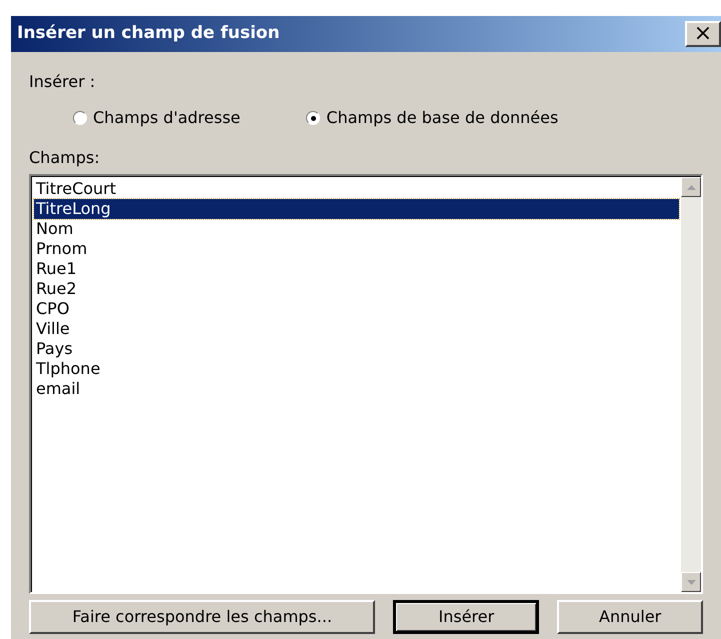  What do you see at coordinates (356, 209) in the screenshot?
I see `list-item: TitreLong` at bounding box center [356, 209].